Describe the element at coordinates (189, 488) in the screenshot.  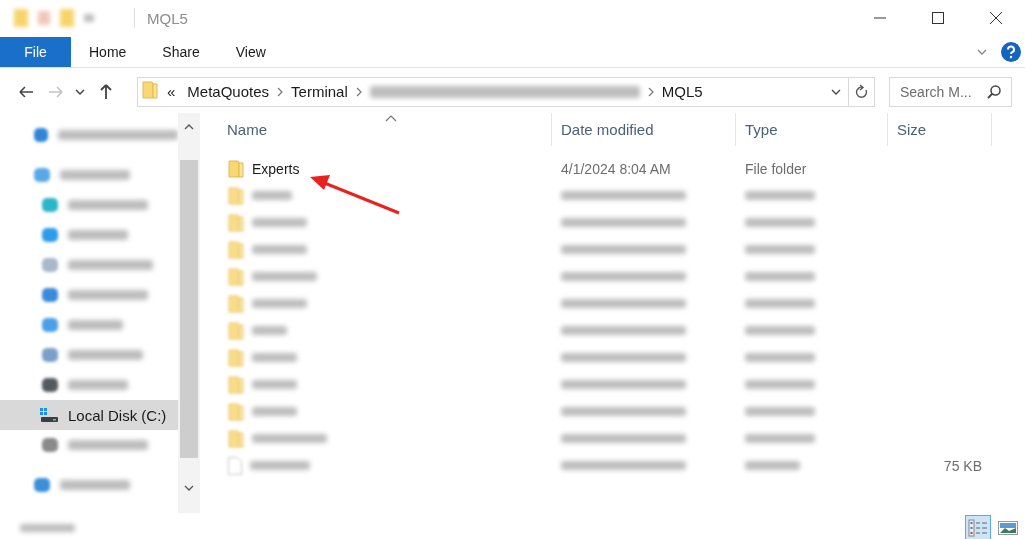
I see `scroll-down-icon` at that location.